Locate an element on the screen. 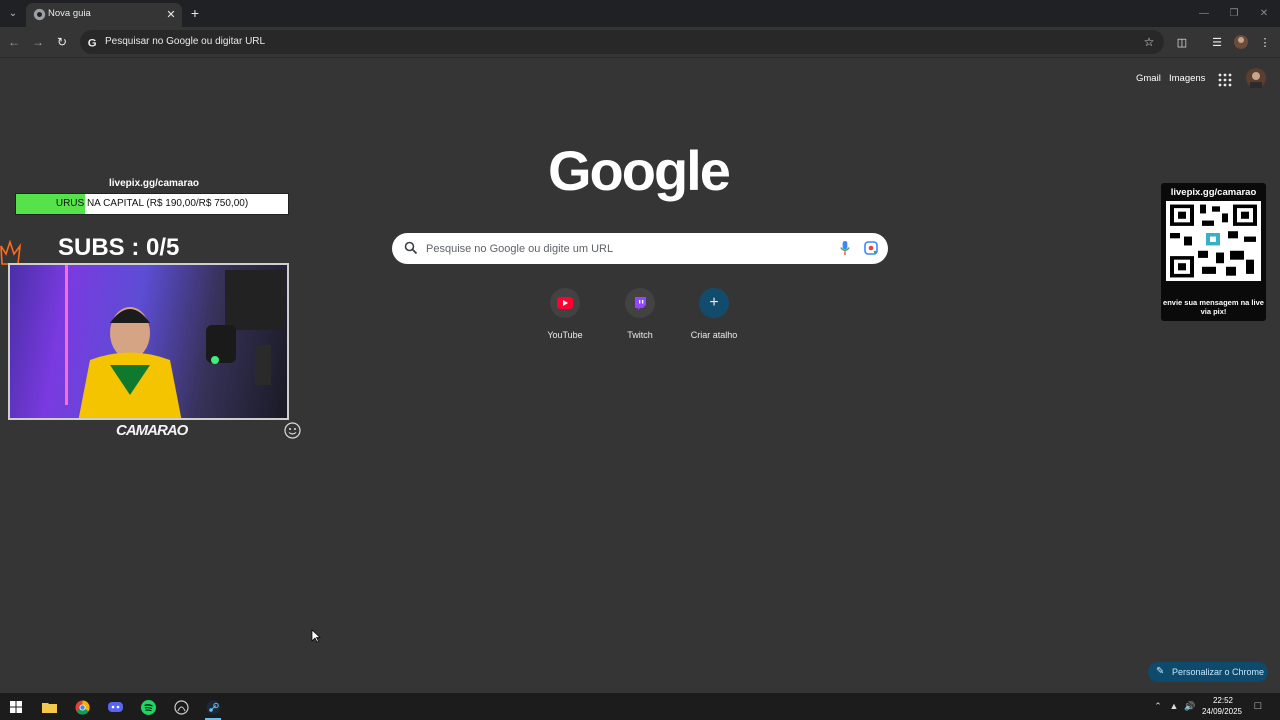 The image size is (1280, 720). discord-icon is located at coordinates (115, 707).